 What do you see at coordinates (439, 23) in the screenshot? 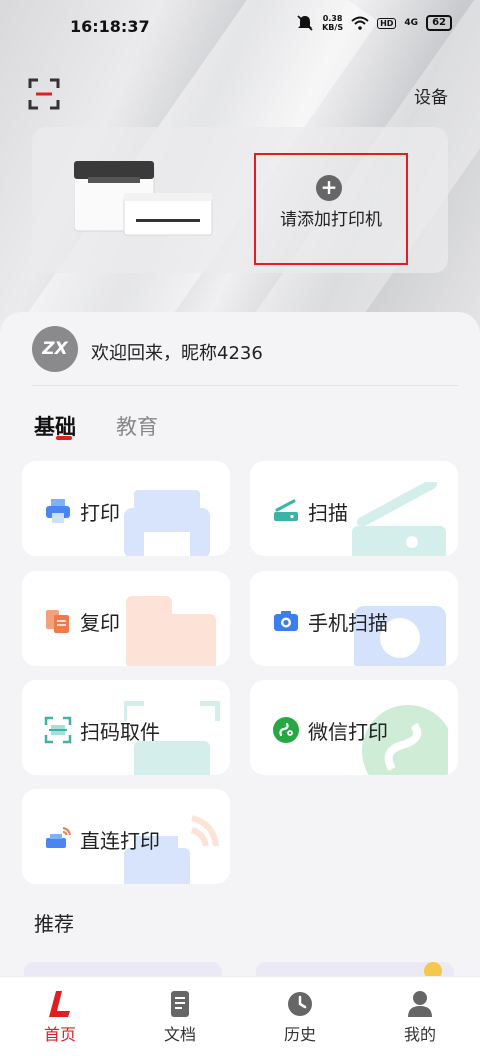
I see `battery-icon: 62` at bounding box center [439, 23].